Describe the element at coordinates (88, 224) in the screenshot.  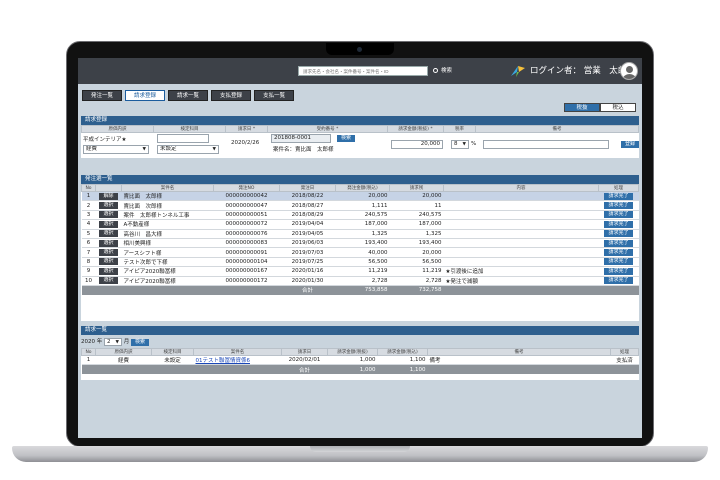
I see `table-cell: 4` at that location.